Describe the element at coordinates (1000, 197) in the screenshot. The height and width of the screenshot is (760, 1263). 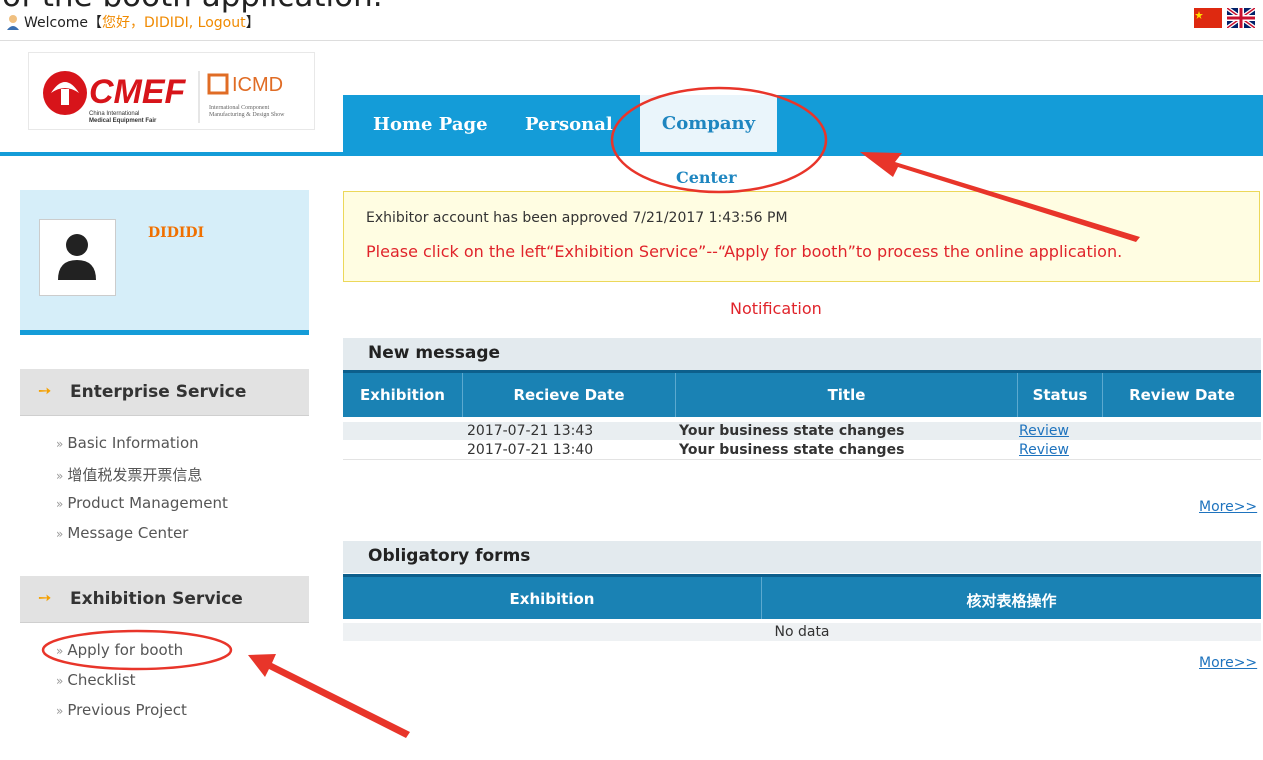
I see `arrow-to-company-icon` at that location.